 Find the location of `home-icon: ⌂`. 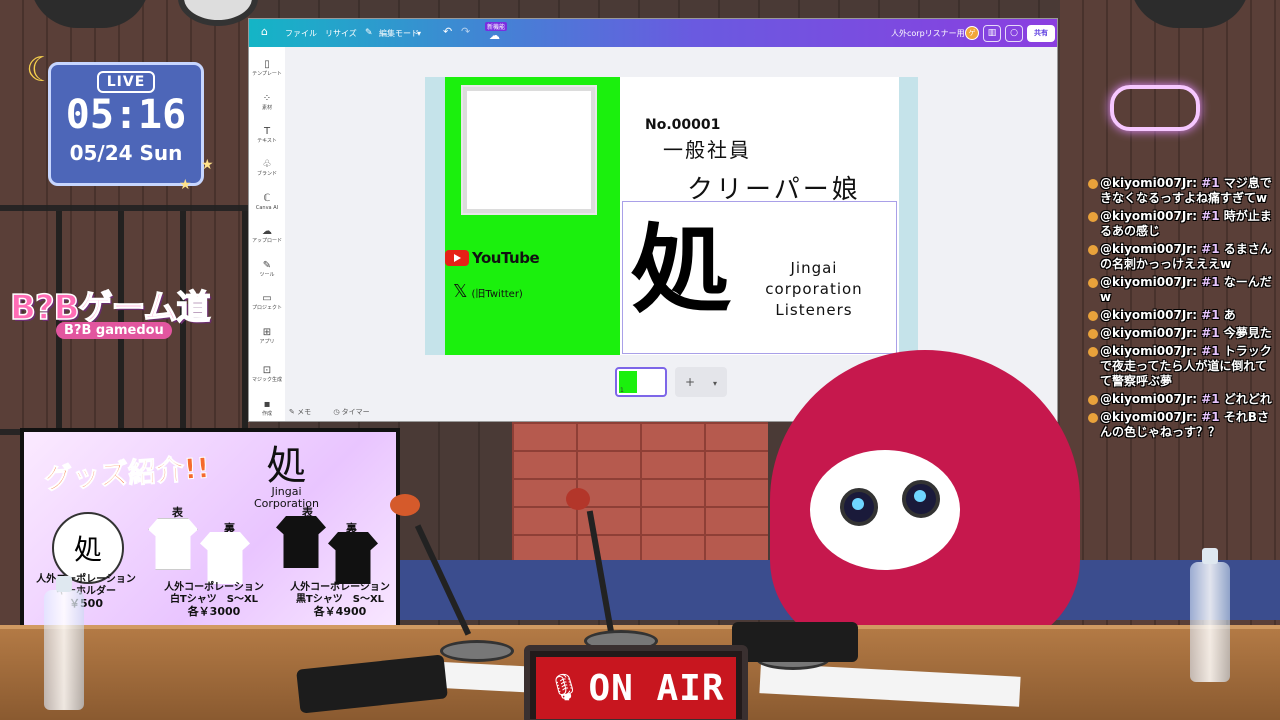

home-icon: ⌂ is located at coordinates (264, 32).